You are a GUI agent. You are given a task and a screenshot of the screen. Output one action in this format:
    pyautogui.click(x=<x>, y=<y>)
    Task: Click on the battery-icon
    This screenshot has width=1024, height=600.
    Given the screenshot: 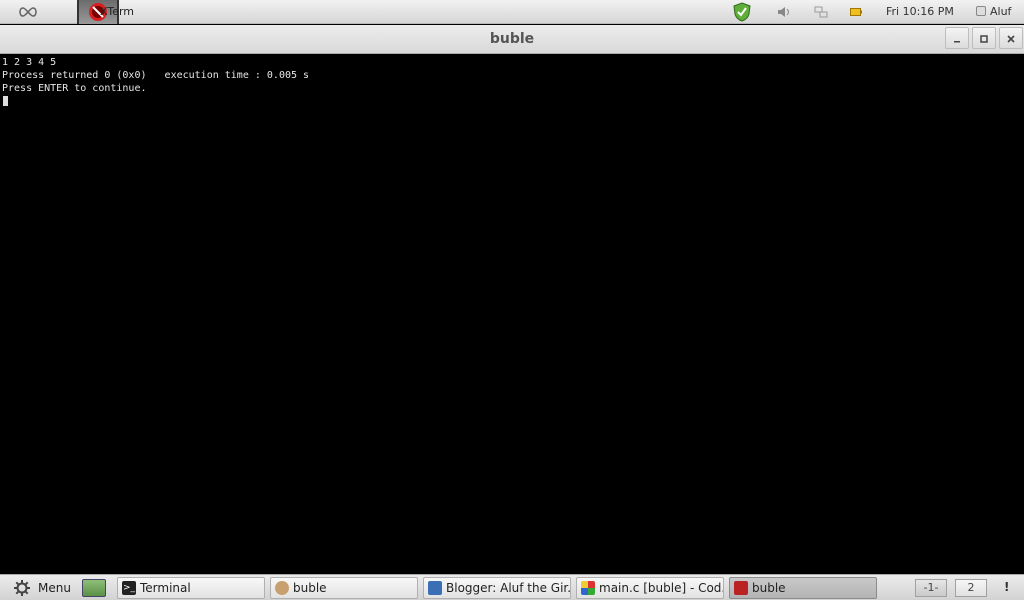 What is the action you would take?
    pyautogui.click(x=856, y=12)
    